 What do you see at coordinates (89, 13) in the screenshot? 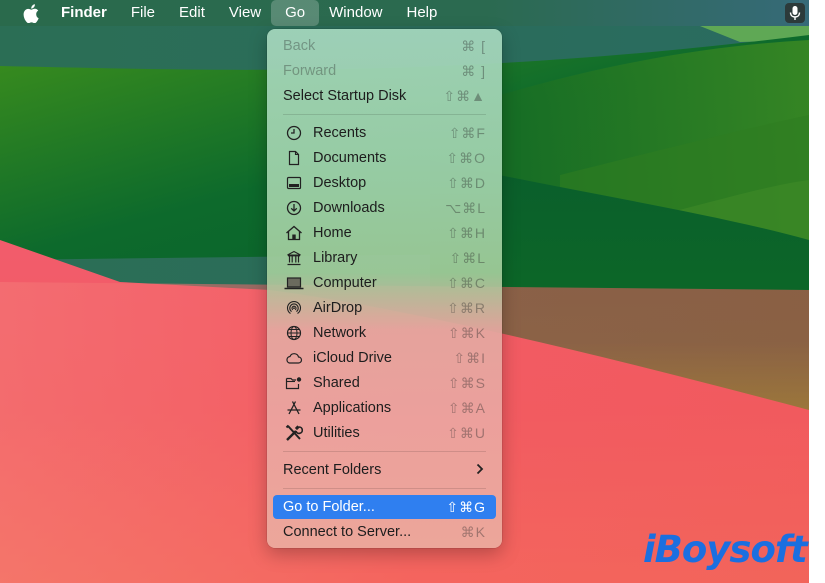
I see `menu-finder: Finder` at bounding box center [89, 13].